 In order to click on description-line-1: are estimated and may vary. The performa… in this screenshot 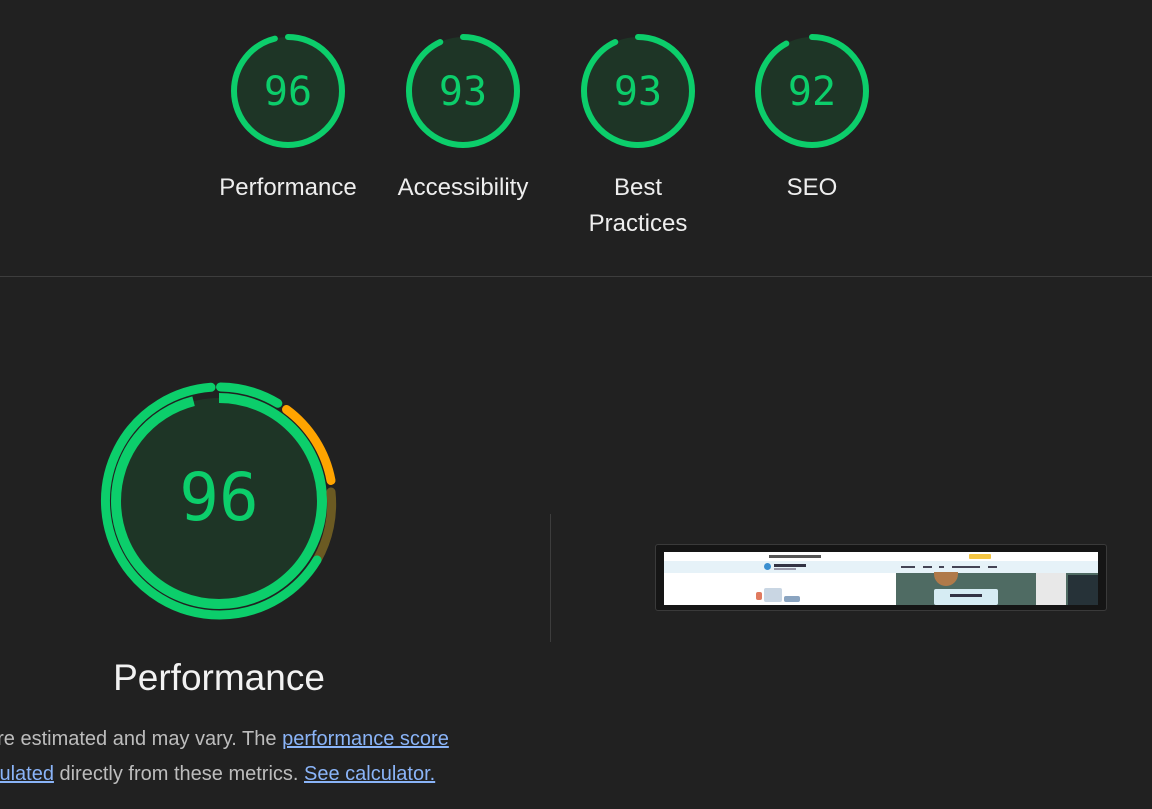, I will do `click(224, 739)`.